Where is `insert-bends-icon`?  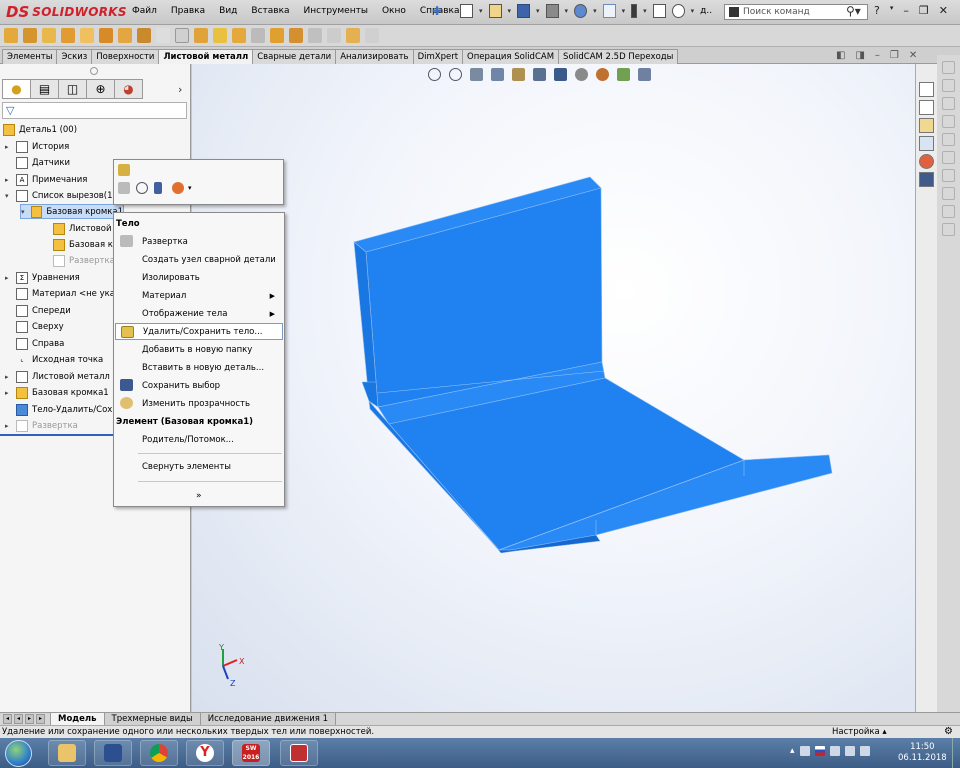
insert-bends-icon is located at coordinates (372, 35).